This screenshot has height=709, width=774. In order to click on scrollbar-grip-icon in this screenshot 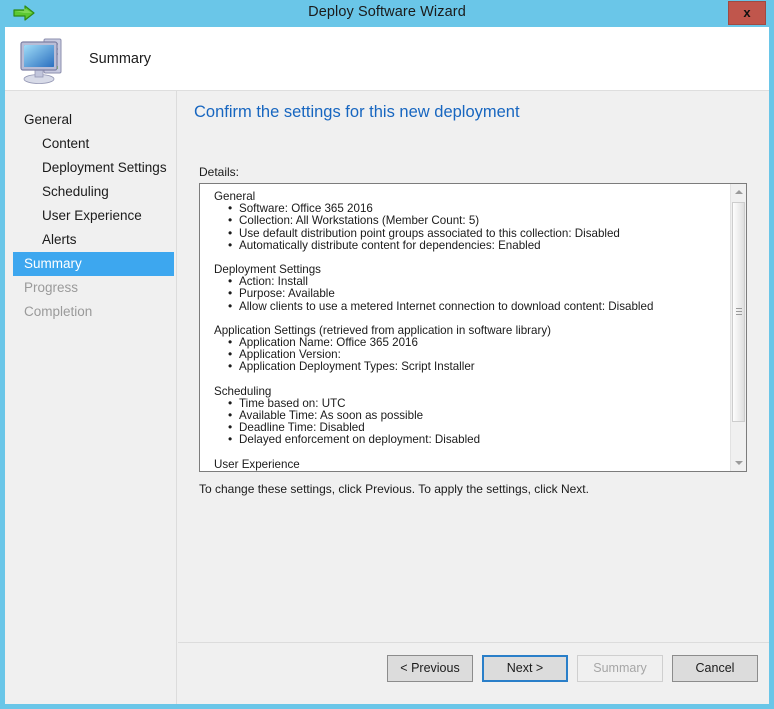, I will do `click(739, 311)`.